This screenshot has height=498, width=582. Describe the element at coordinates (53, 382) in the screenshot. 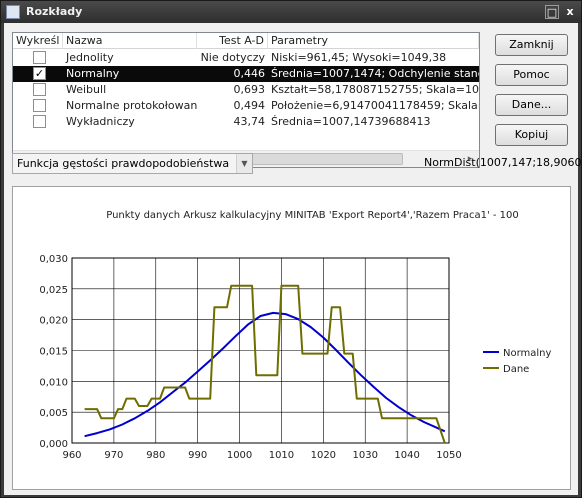

I see `y-tick-label: 0,010` at that location.